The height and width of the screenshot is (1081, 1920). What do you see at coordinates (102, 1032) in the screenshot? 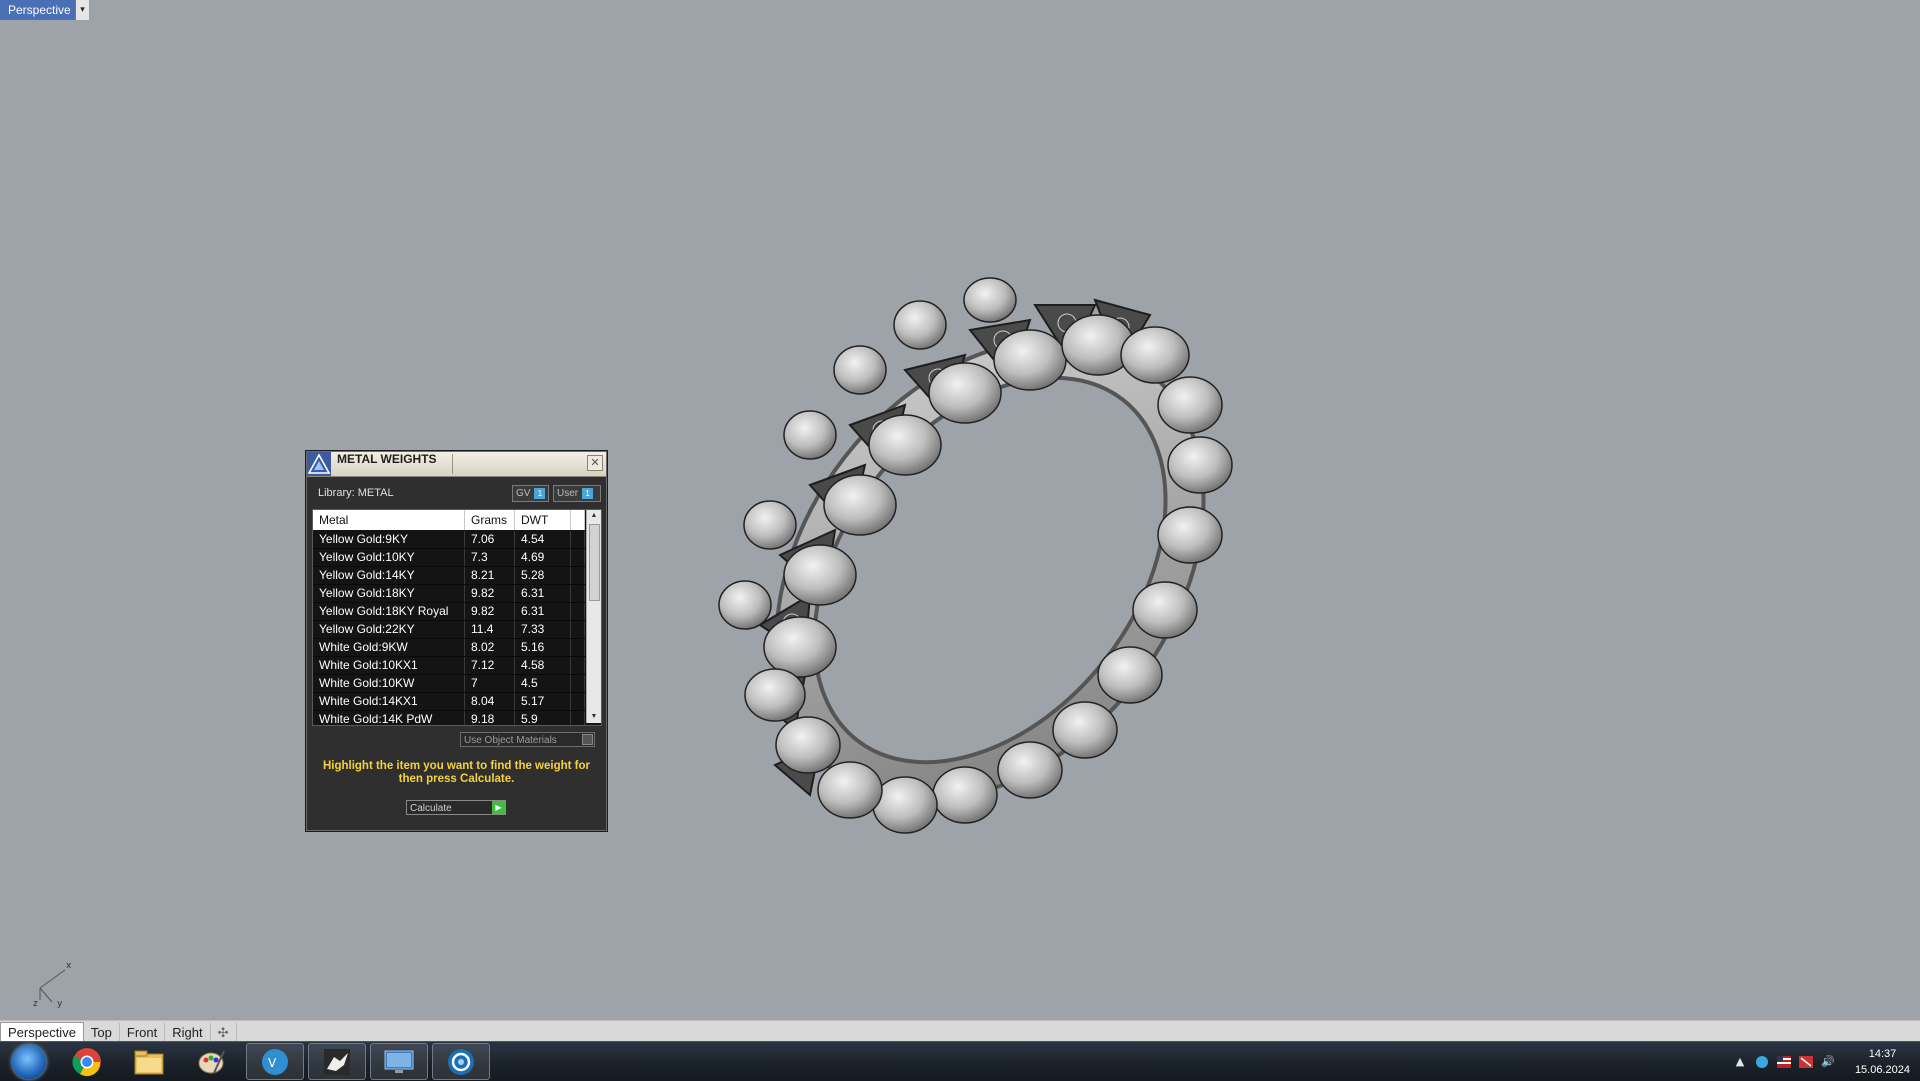
I see `tab-top: Top` at bounding box center [102, 1032].